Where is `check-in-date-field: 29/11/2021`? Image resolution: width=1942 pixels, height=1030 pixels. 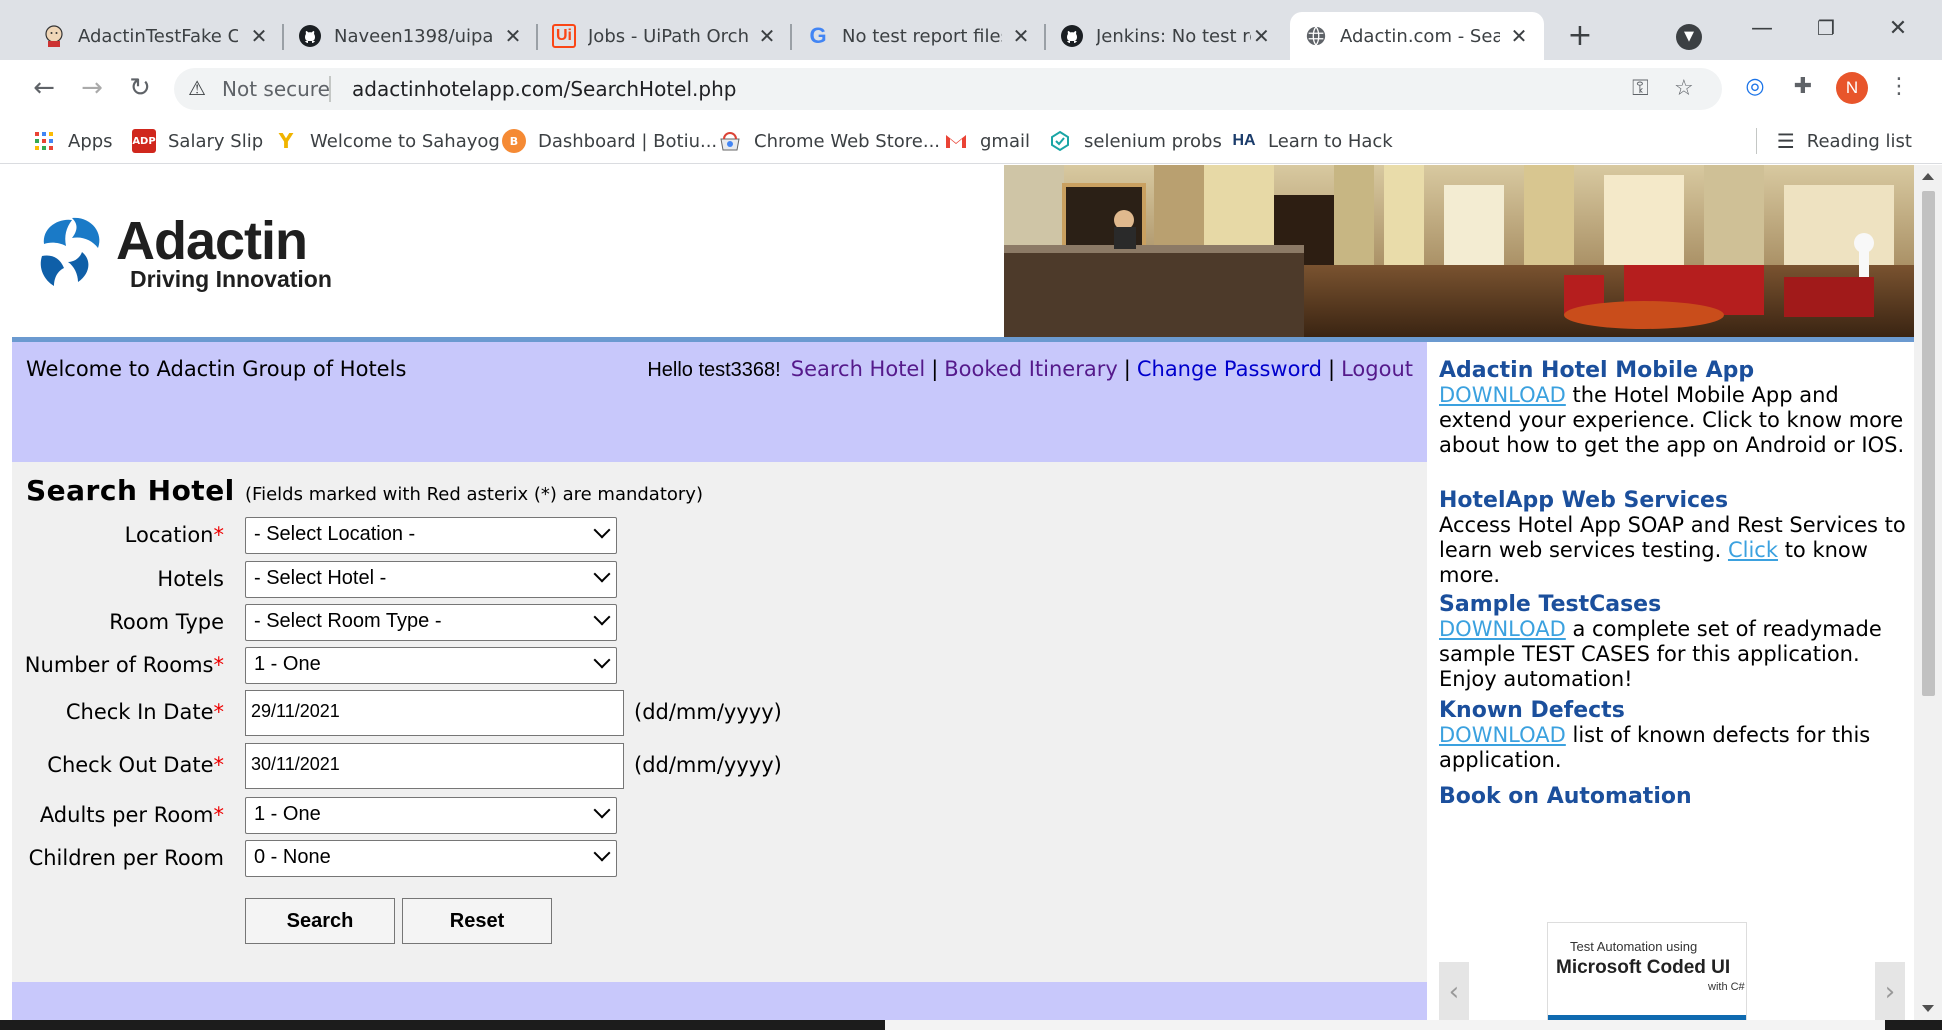 check-in-date-field: 29/11/2021 is located at coordinates (434, 713).